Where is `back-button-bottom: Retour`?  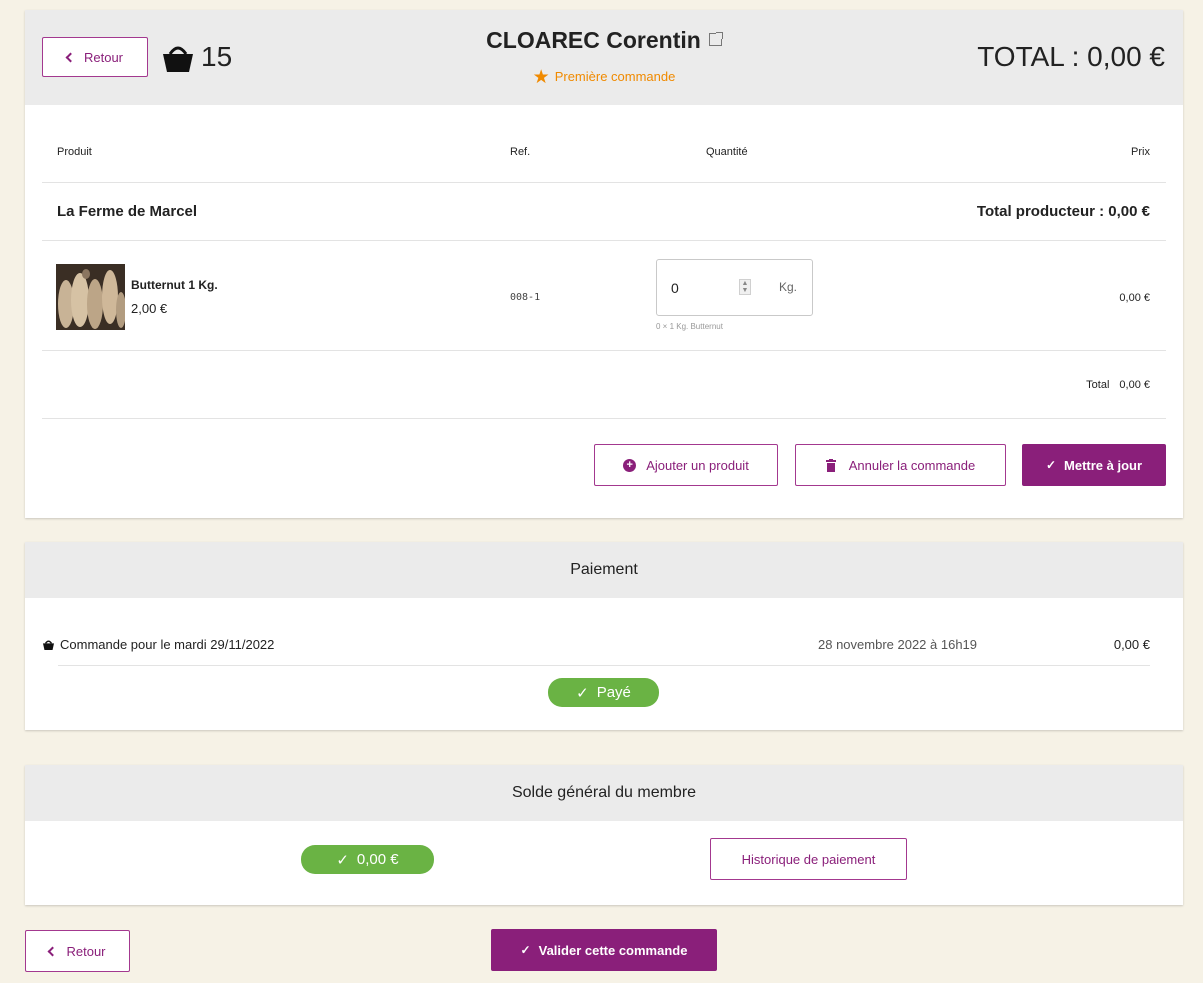
back-button-bottom: Retour is located at coordinates (77, 951).